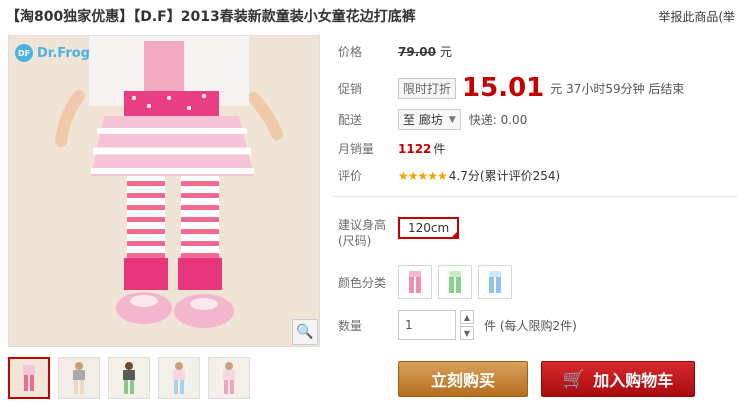 This screenshot has width=737, height=411. I want to click on promo-row: 促销 限时打折 15.01 元 37小时59分钟 后结束, so click(511, 88).